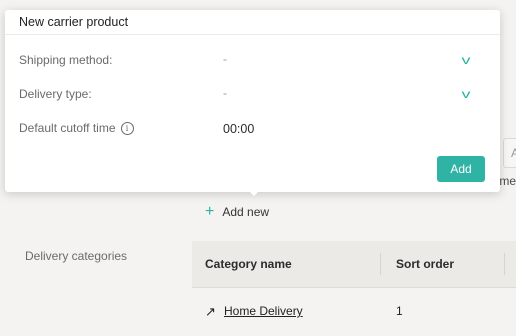 This screenshot has height=336, width=516. What do you see at coordinates (354, 264) in the screenshot?
I see `table-header: Category name Sort order` at bounding box center [354, 264].